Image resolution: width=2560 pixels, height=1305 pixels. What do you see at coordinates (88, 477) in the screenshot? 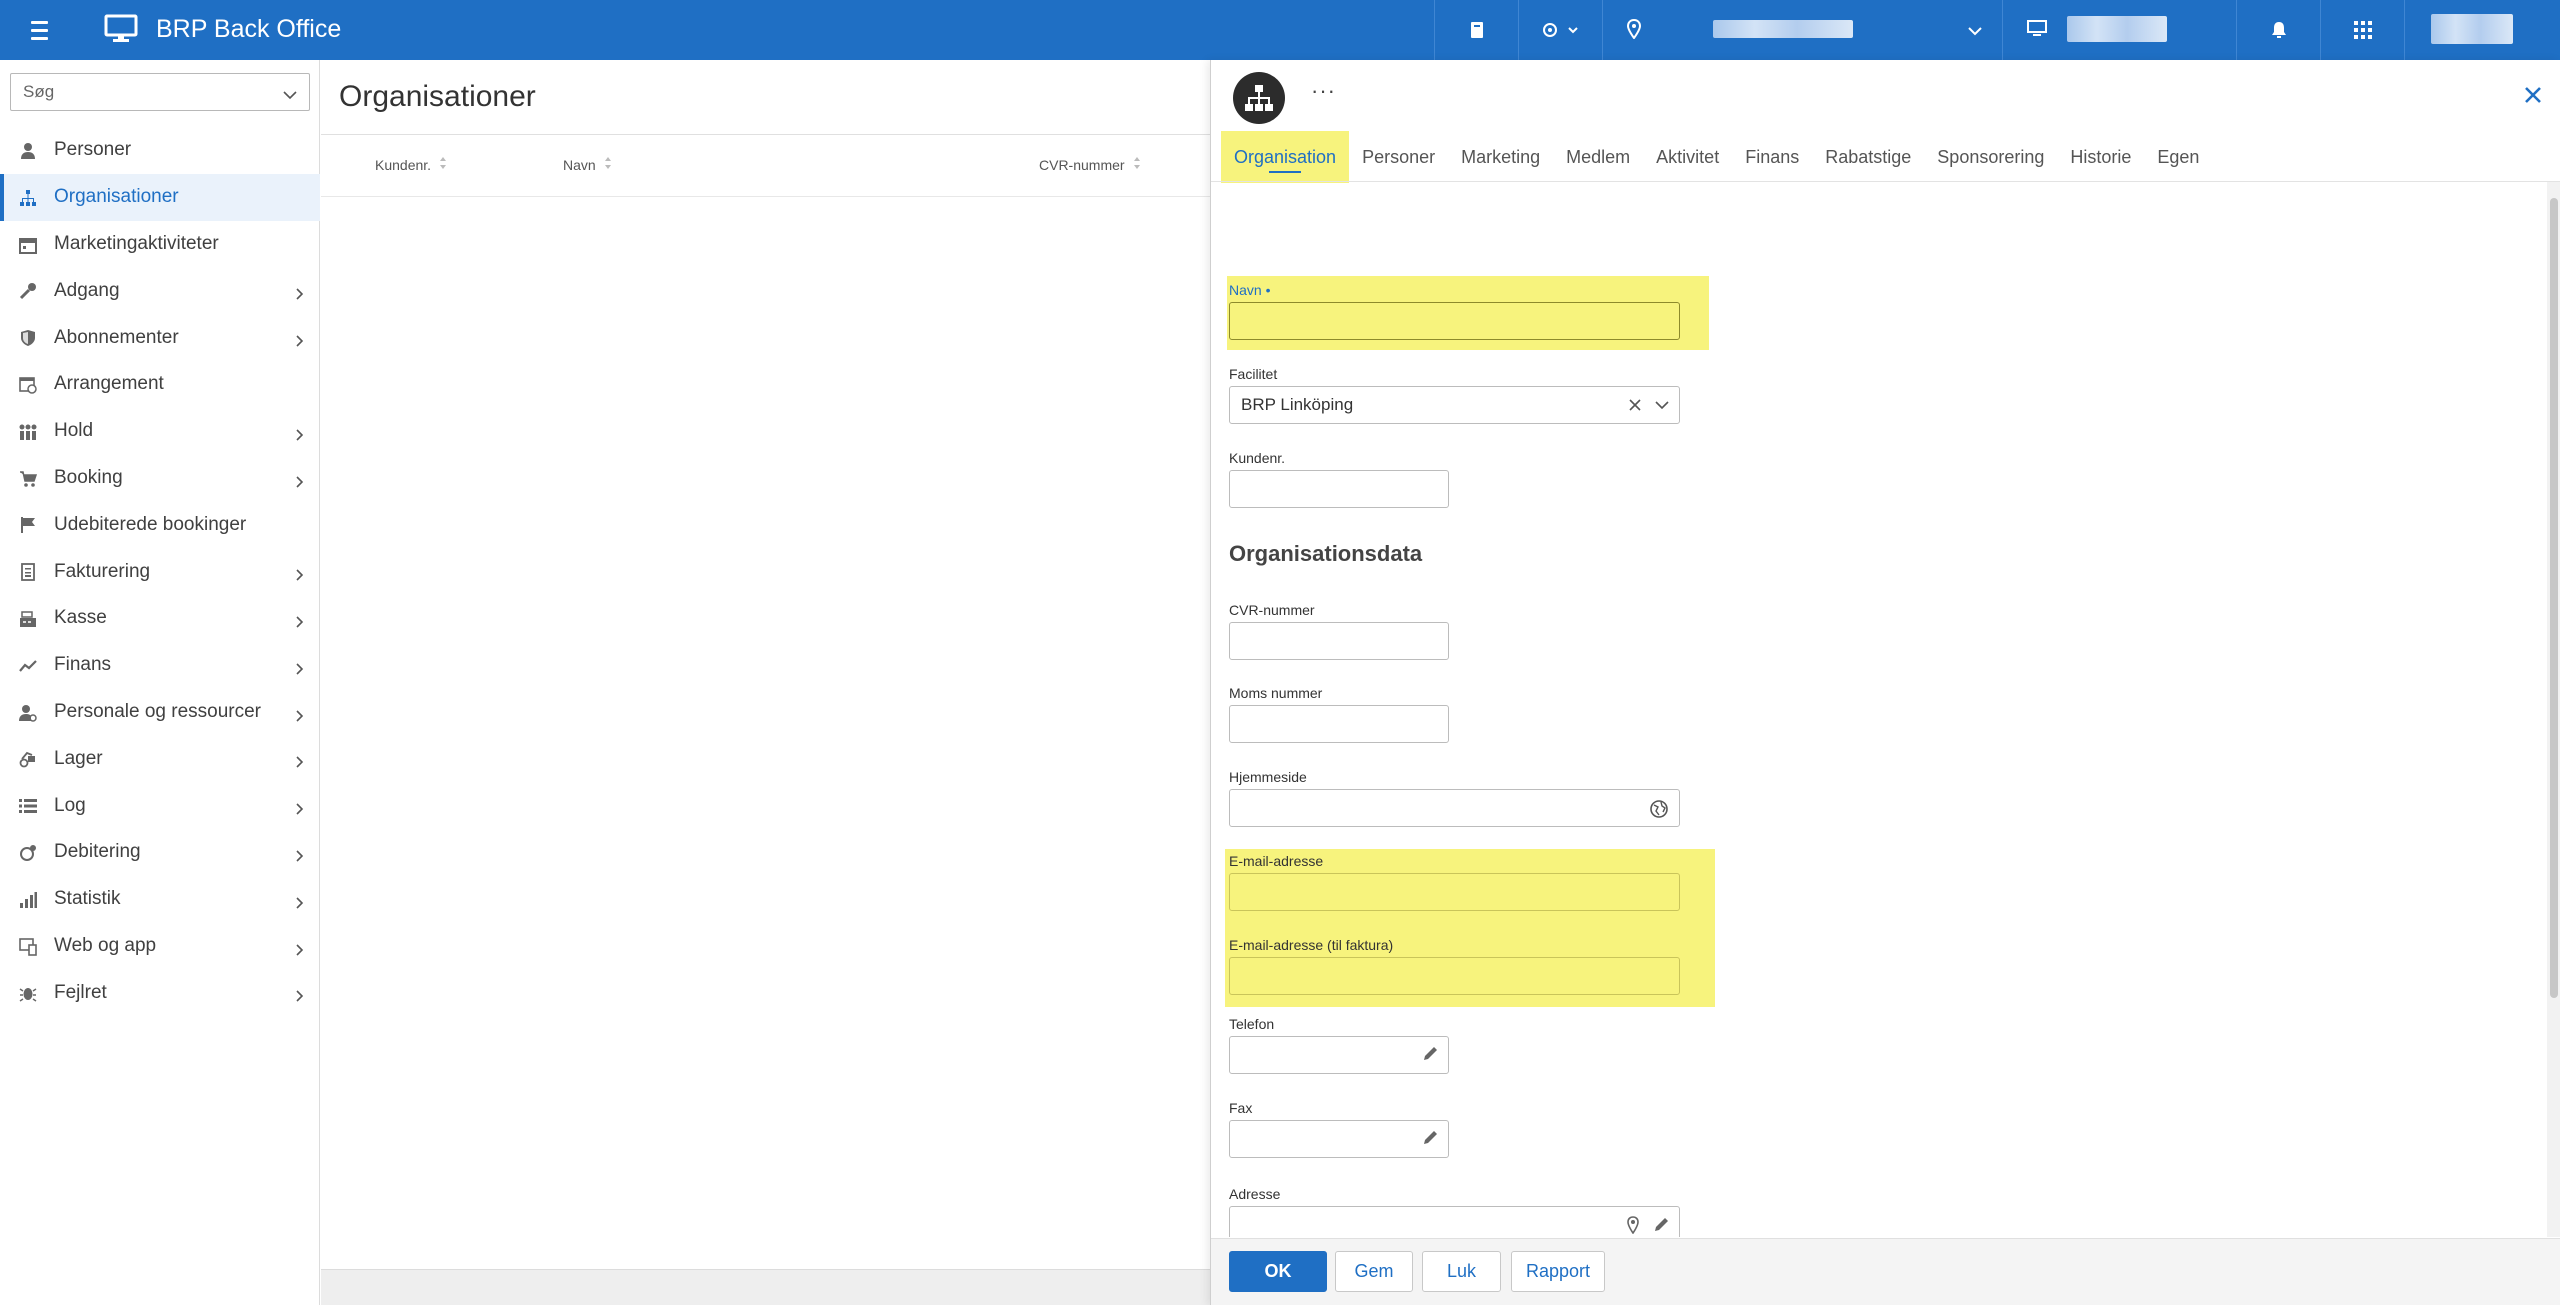
I see `sidebar-item-label: Booking` at bounding box center [88, 477].